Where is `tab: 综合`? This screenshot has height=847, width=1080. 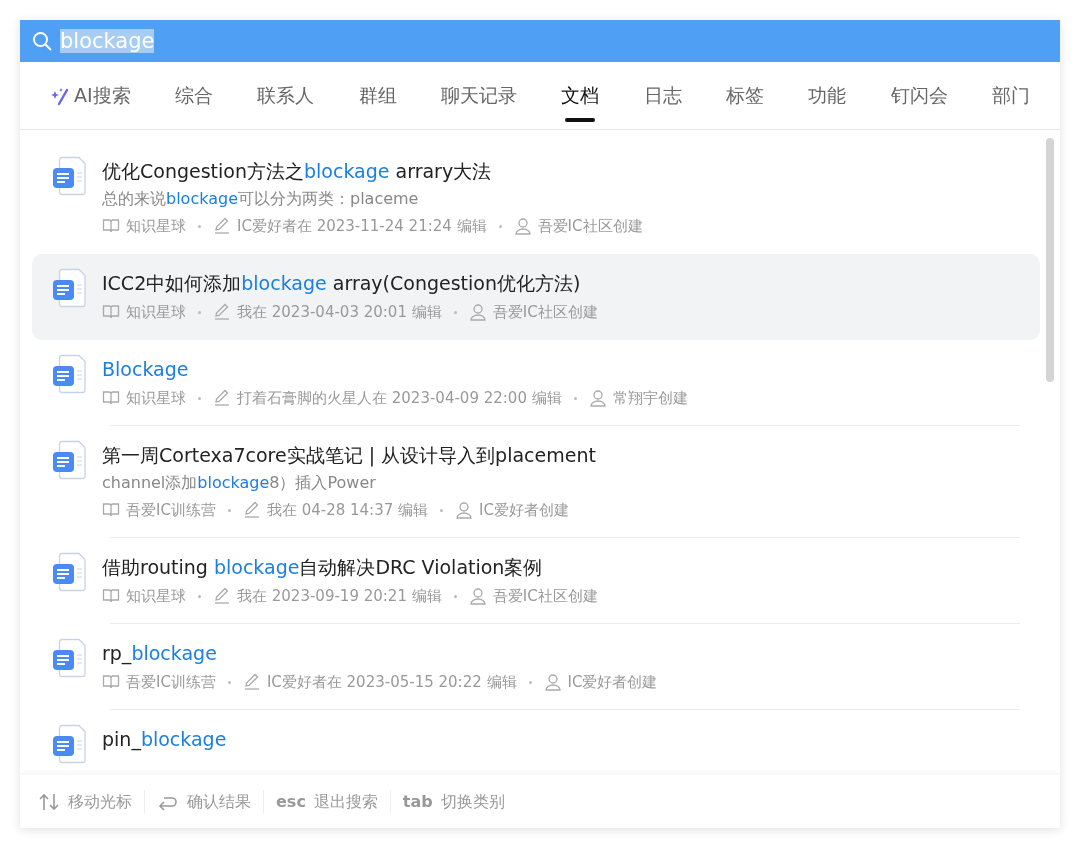 tab: 综合 is located at coordinates (193, 99).